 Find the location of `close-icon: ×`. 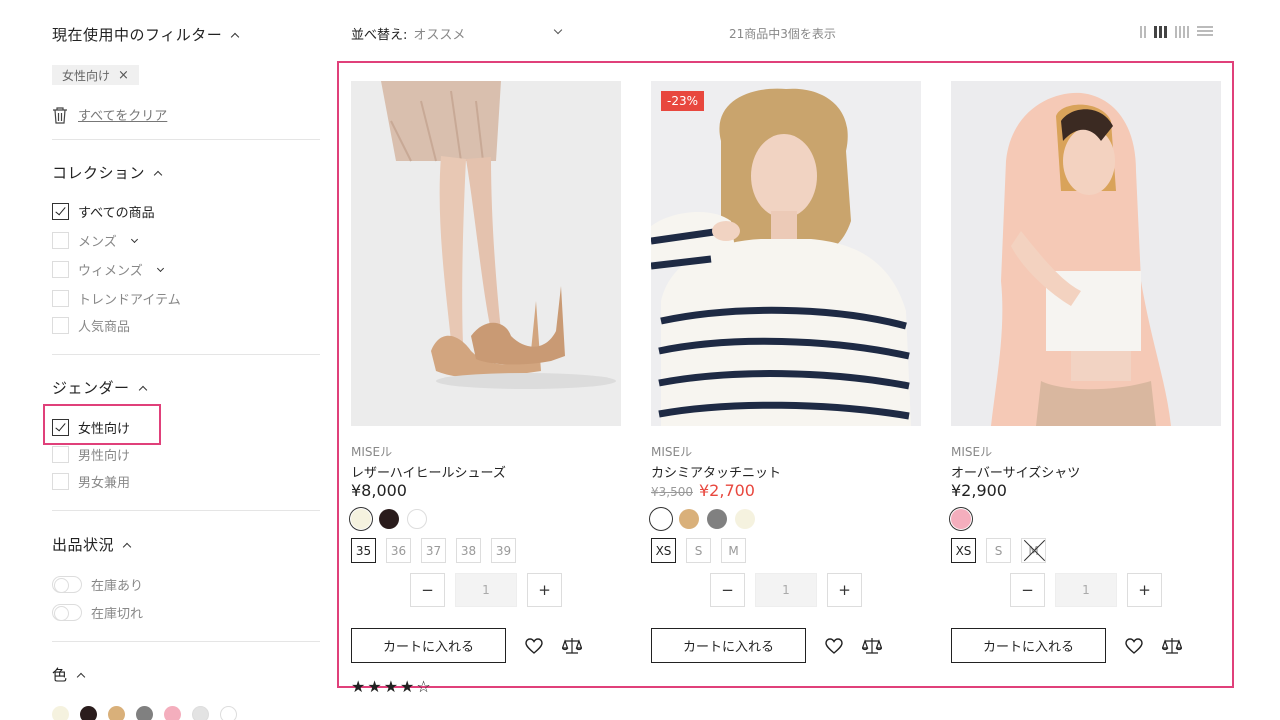

close-icon: × is located at coordinates (123, 75).